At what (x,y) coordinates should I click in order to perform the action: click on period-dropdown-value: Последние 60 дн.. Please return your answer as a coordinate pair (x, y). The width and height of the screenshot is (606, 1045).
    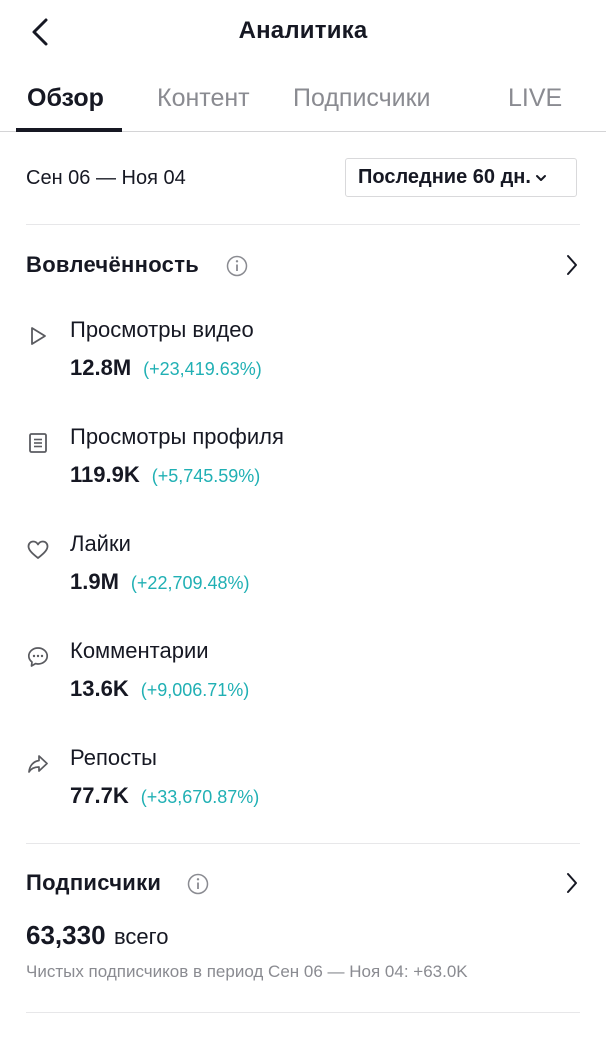
    Looking at the image, I should click on (444, 177).